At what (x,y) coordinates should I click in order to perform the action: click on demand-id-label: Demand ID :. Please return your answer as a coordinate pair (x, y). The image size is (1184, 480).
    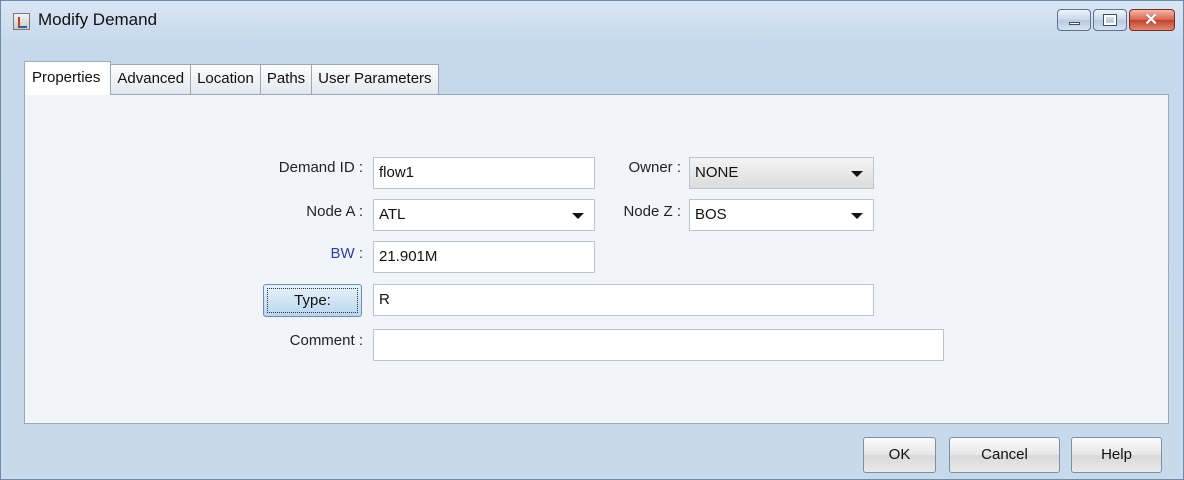
    Looking at the image, I should click on (320, 167).